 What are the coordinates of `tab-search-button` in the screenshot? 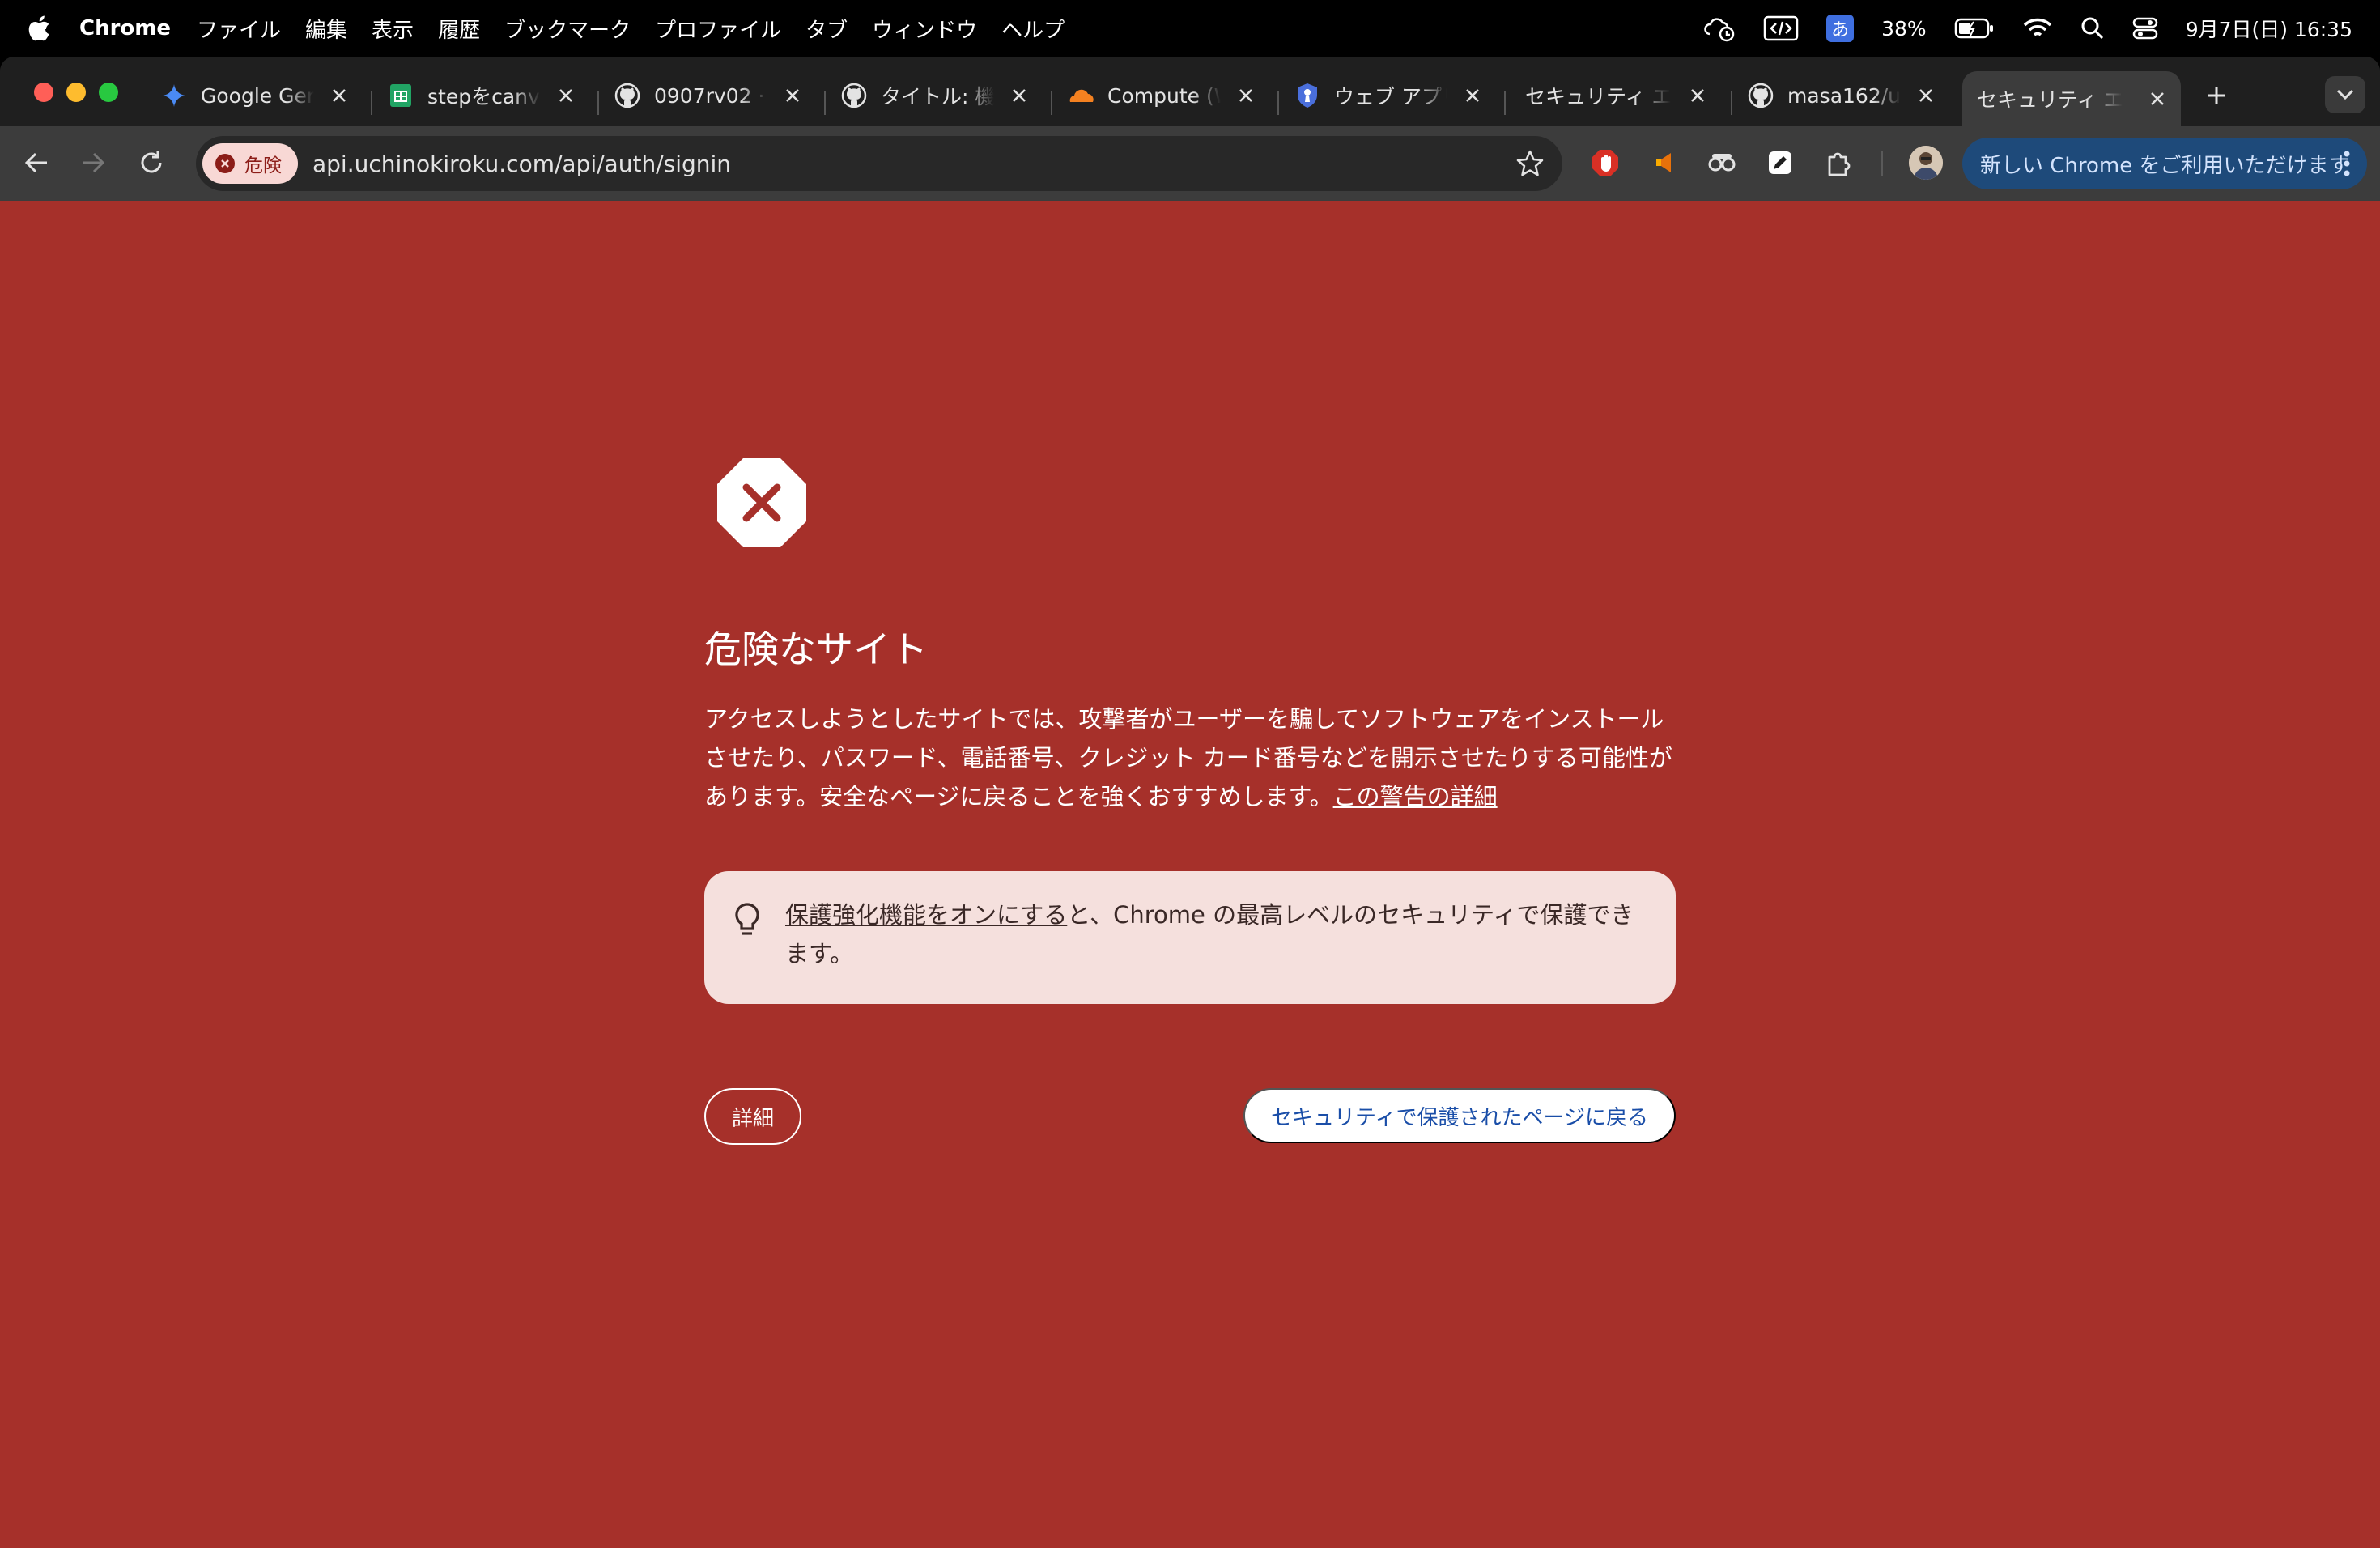 It's located at (2345, 95).